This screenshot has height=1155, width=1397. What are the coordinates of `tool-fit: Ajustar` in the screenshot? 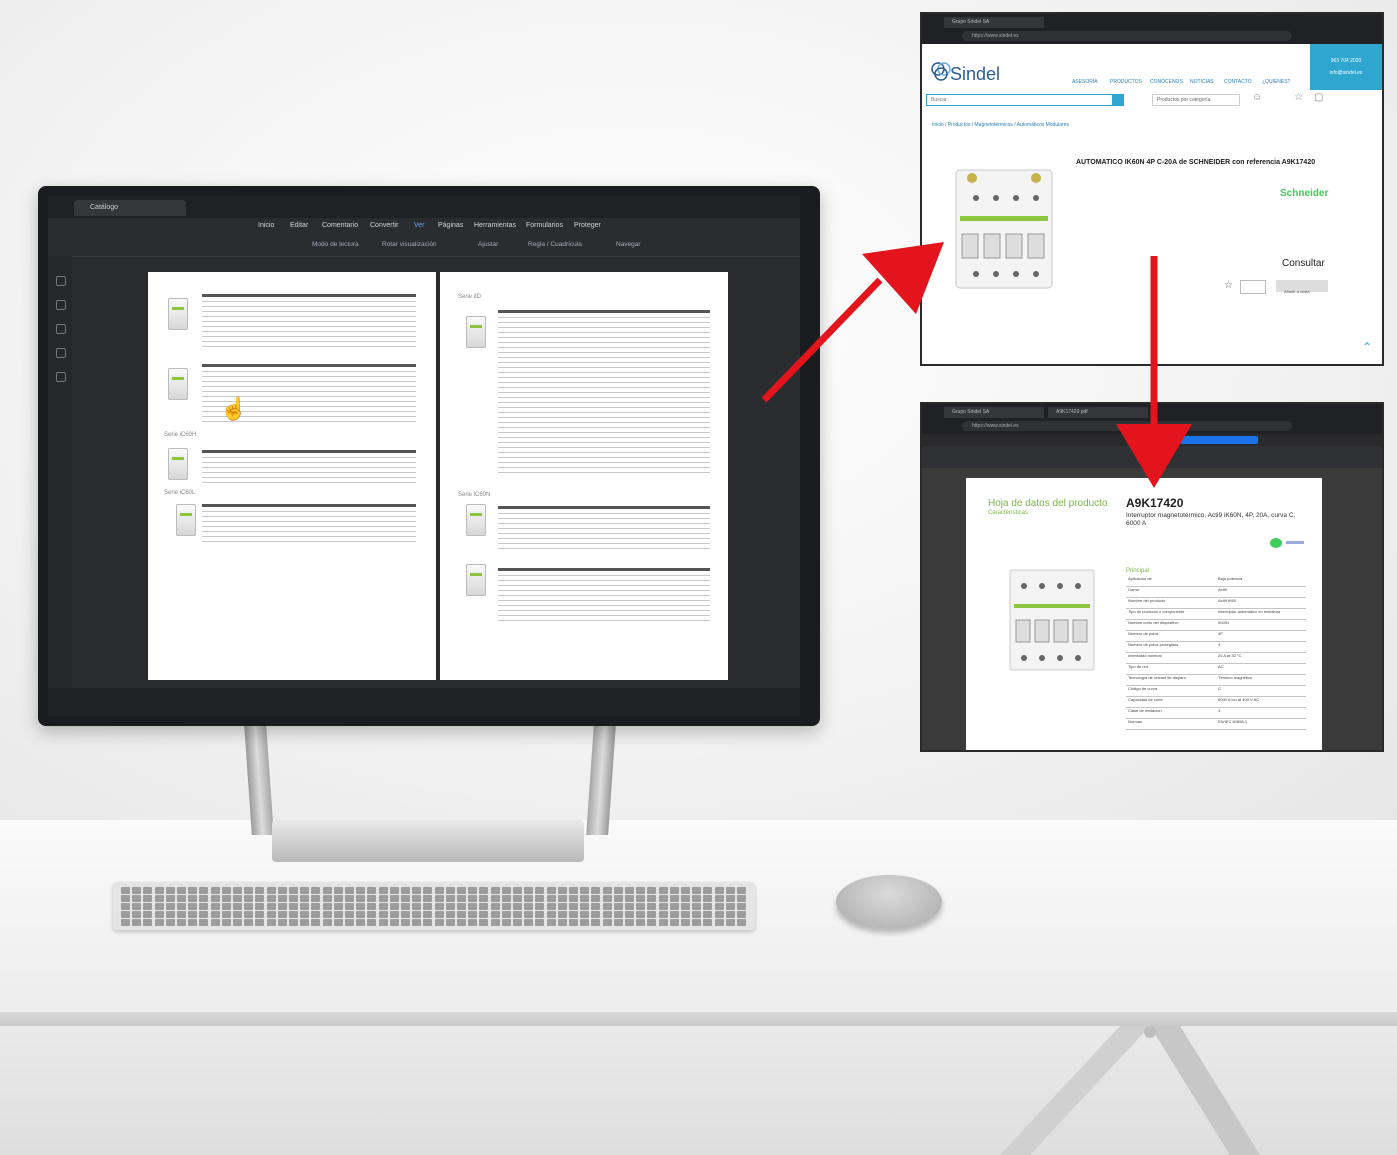 It's located at (488, 244).